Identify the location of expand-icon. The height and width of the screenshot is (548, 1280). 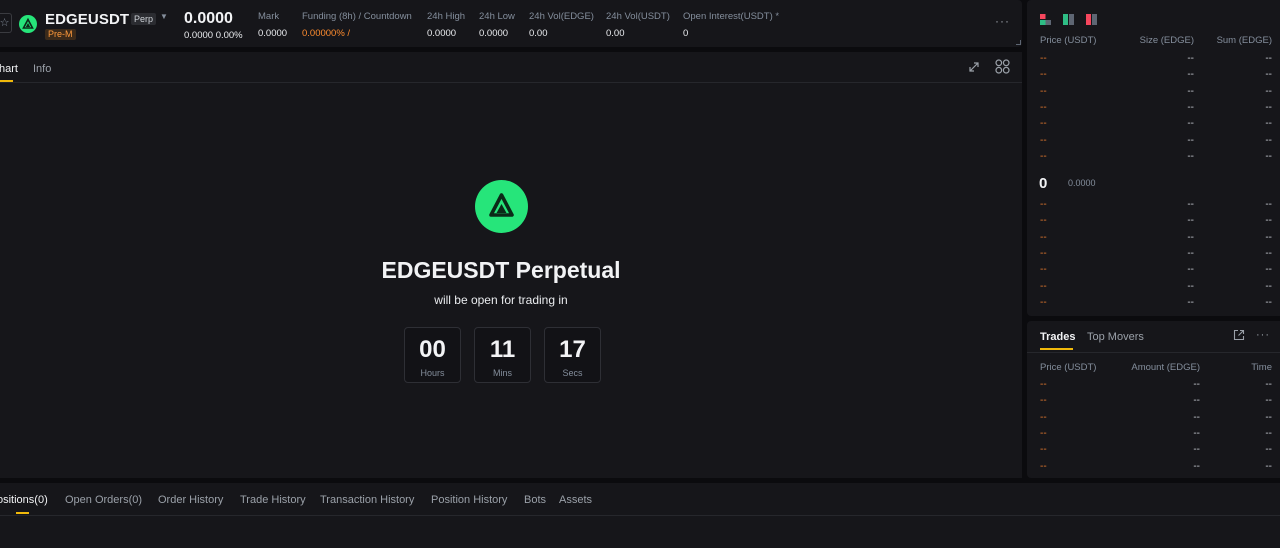
(974, 68).